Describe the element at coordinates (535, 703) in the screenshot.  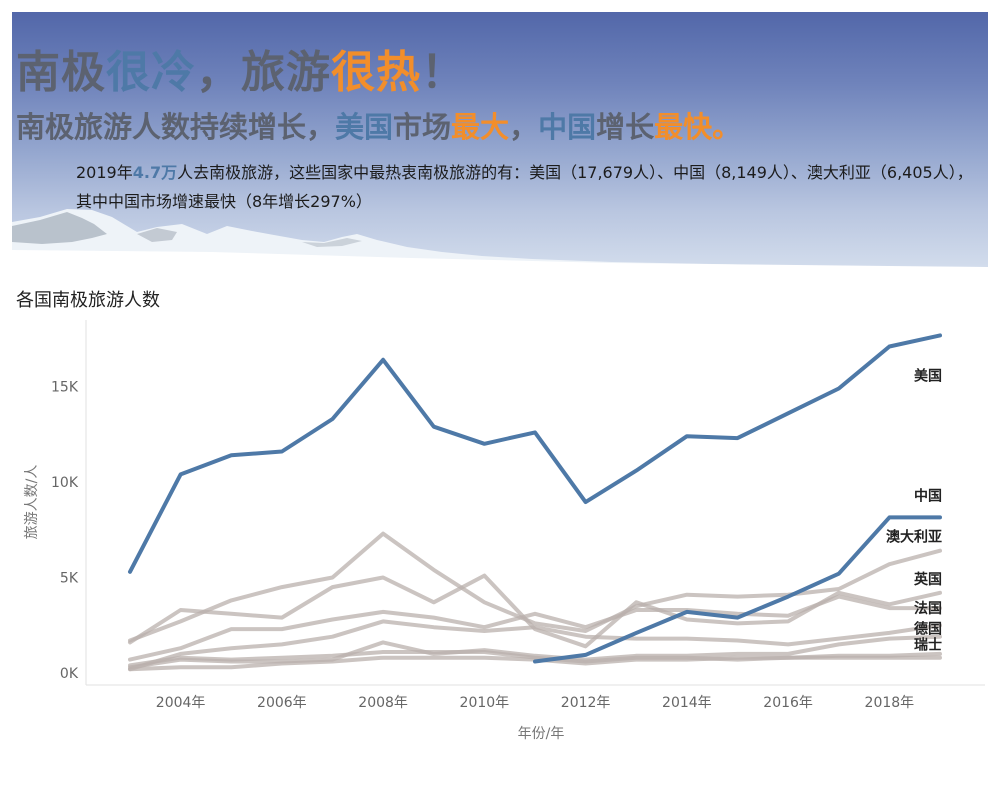
I see `x-axis-ticks: 2004年 2006年 2008年 2010年 2012年 2014年 2016年 2018年` at that location.